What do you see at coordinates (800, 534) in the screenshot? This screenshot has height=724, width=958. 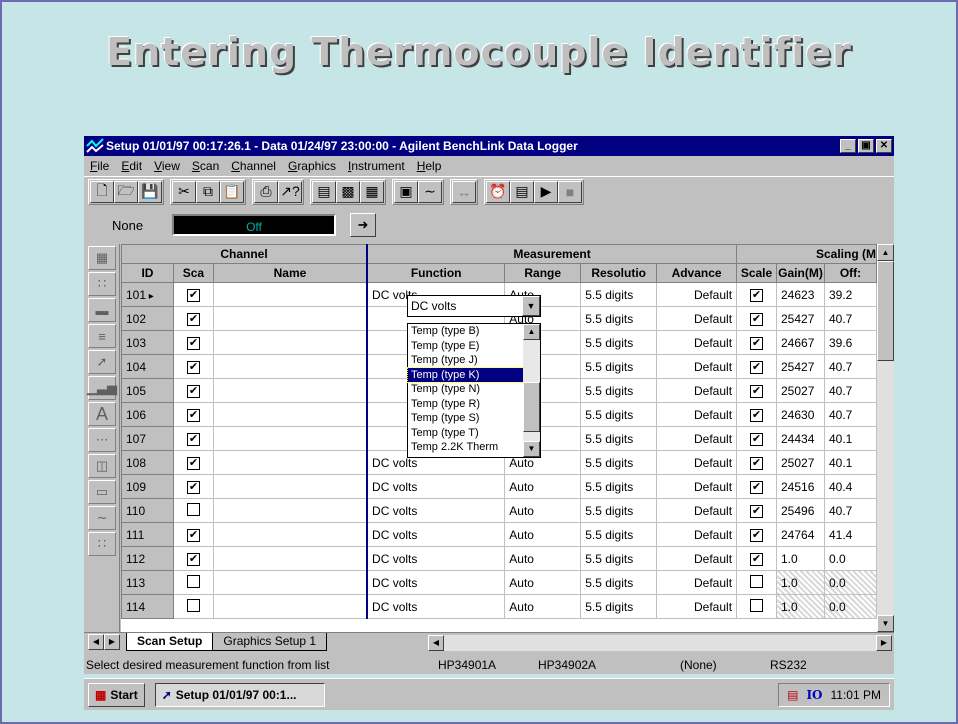 I see `cell-gain: 24764` at bounding box center [800, 534].